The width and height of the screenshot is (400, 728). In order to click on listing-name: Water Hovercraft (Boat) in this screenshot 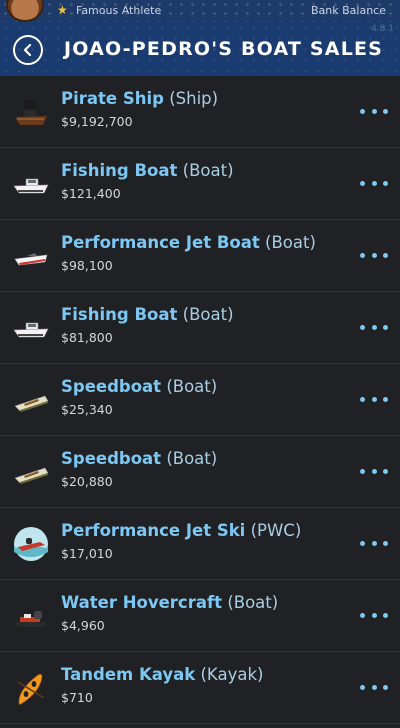, I will do `click(169, 602)`.